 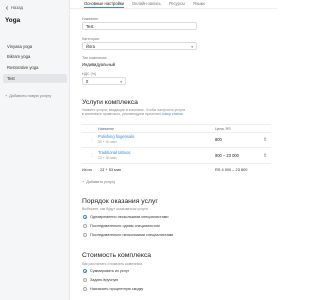 I want to click on tab-main-settings: Основные настройки, so click(x=104, y=4).